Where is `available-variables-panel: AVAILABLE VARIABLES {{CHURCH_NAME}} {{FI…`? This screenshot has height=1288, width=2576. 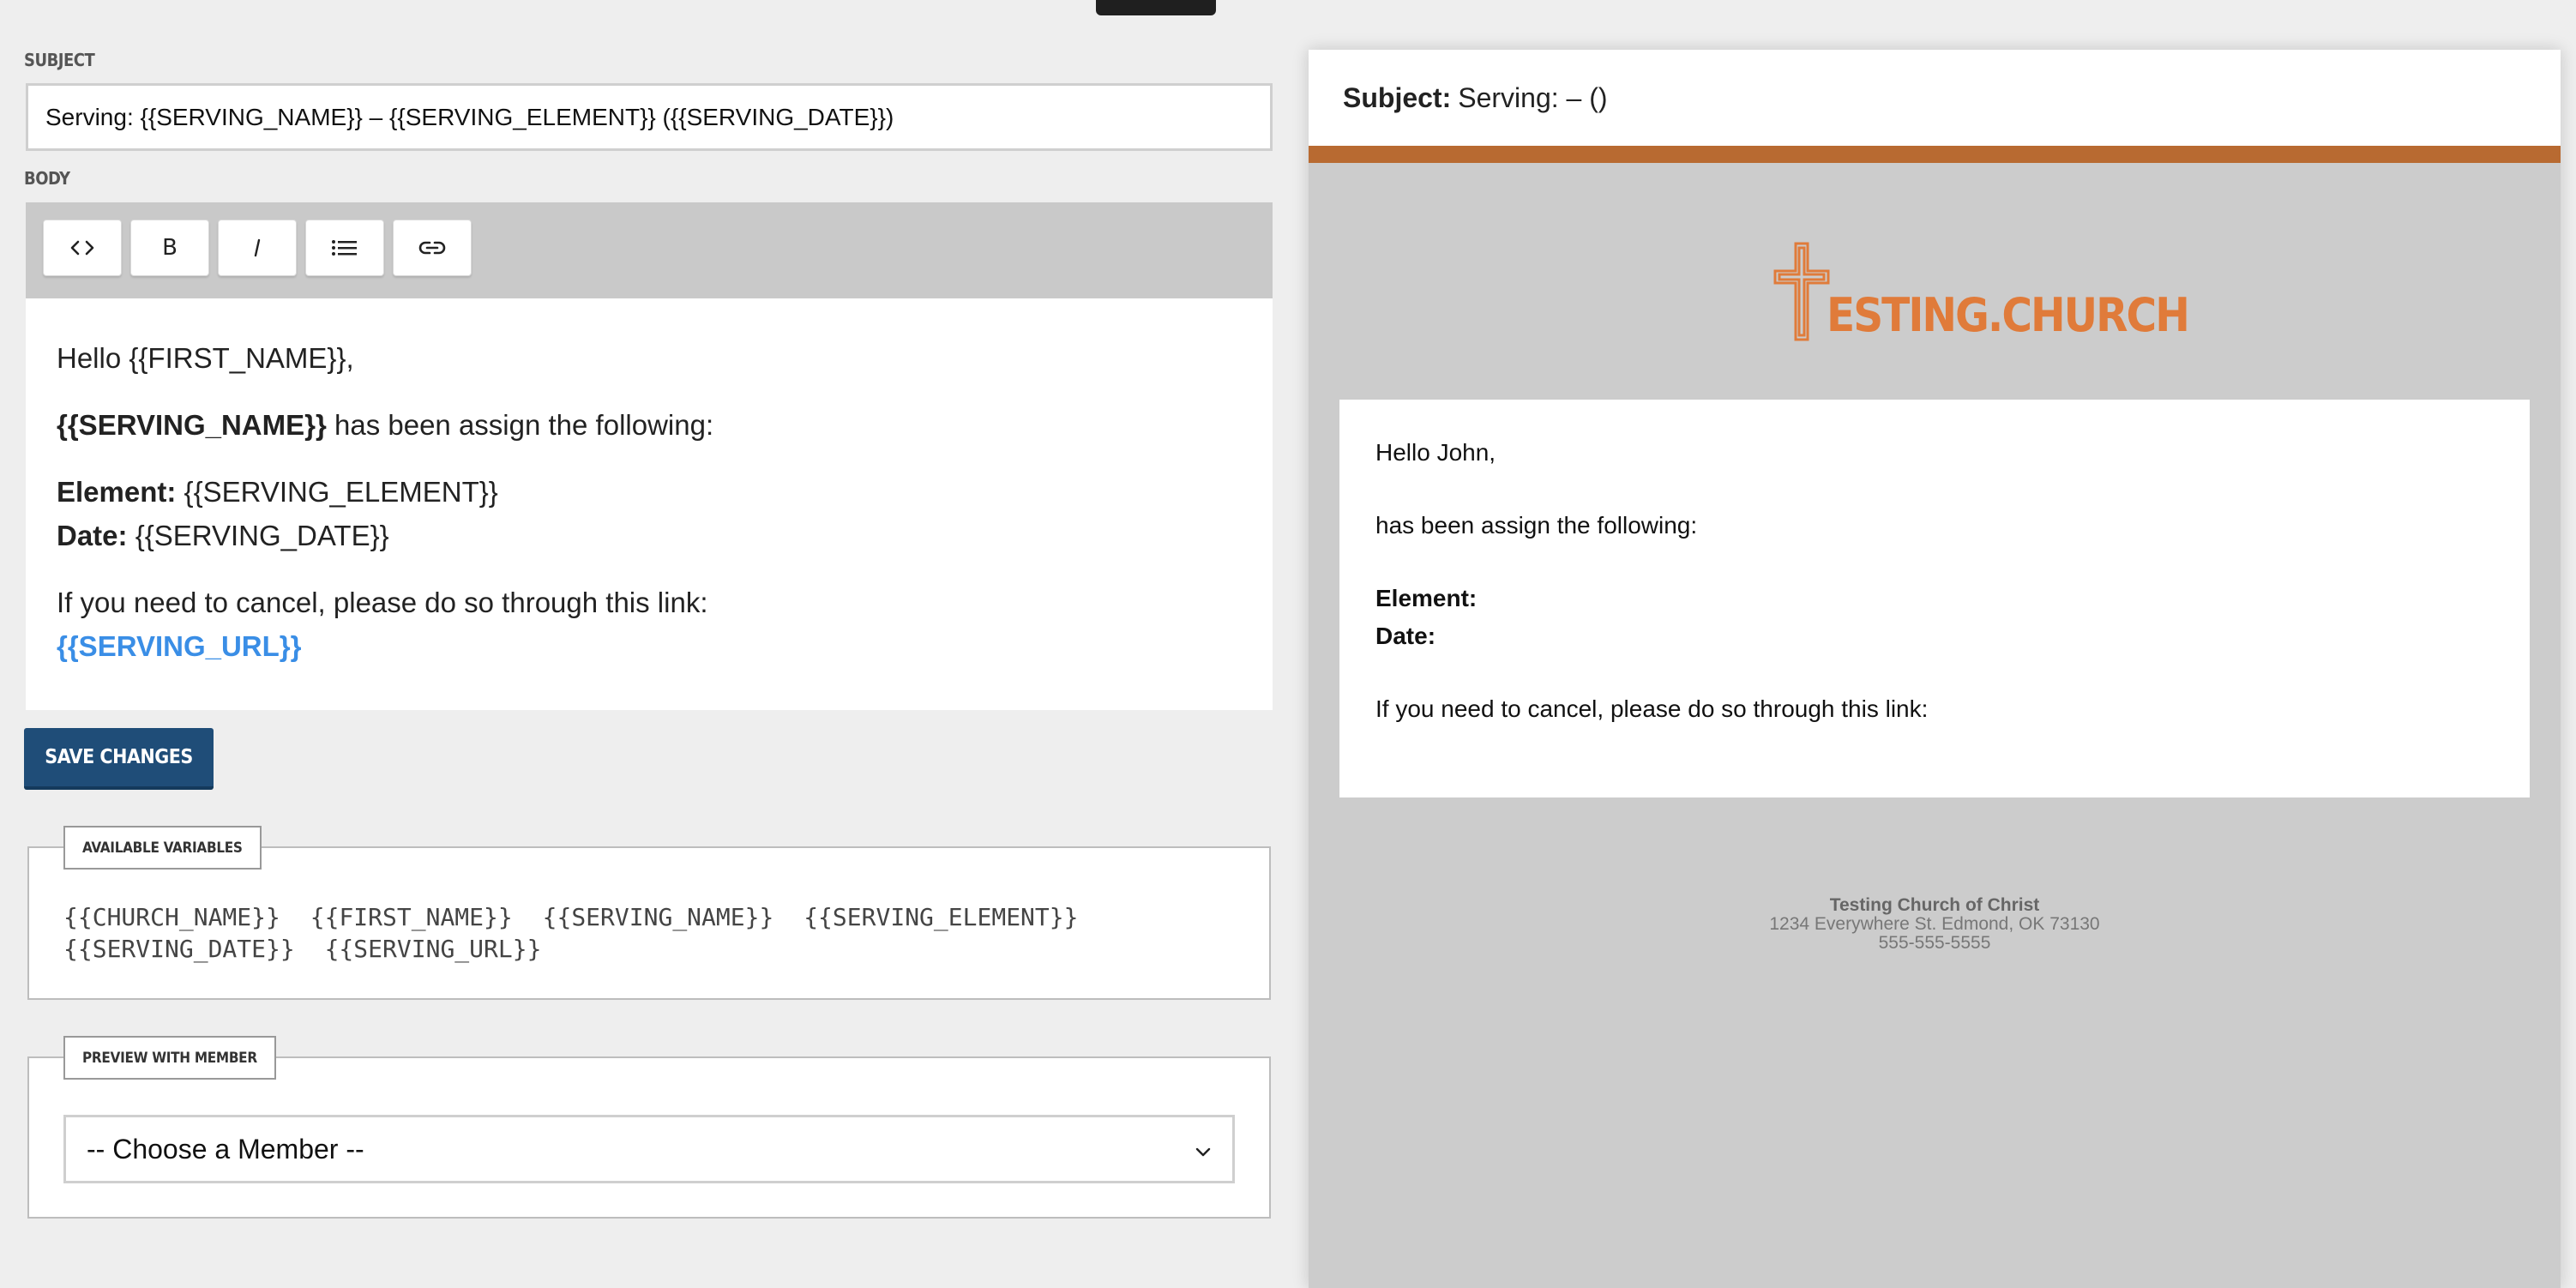
available-variables-panel: AVAILABLE VARIABLES {{CHURCH_NAME}} {{FI… is located at coordinates (649, 913).